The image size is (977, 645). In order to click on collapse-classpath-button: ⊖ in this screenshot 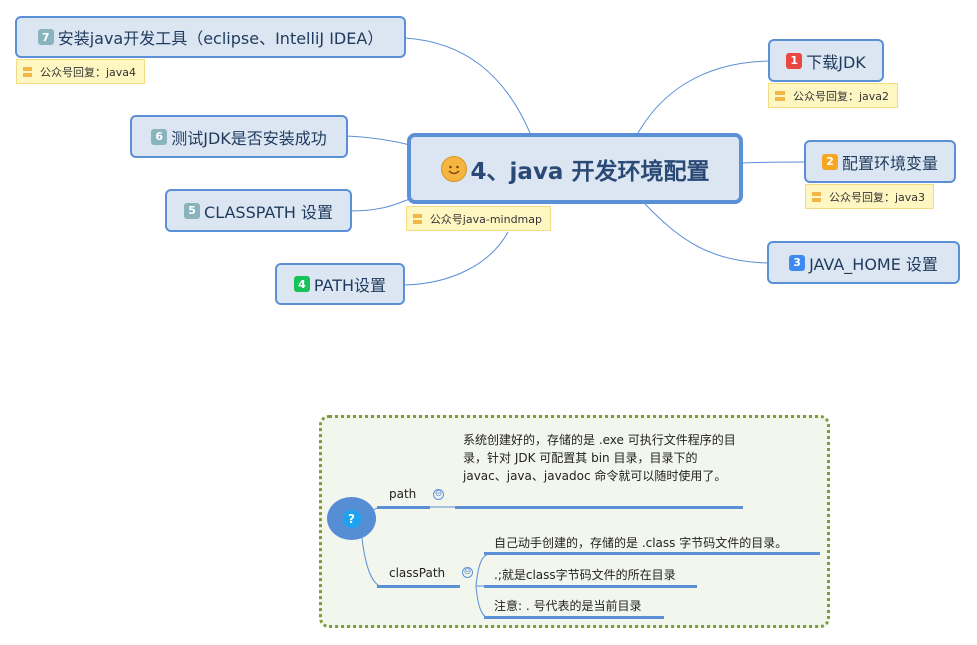, I will do `click(467, 572)`.